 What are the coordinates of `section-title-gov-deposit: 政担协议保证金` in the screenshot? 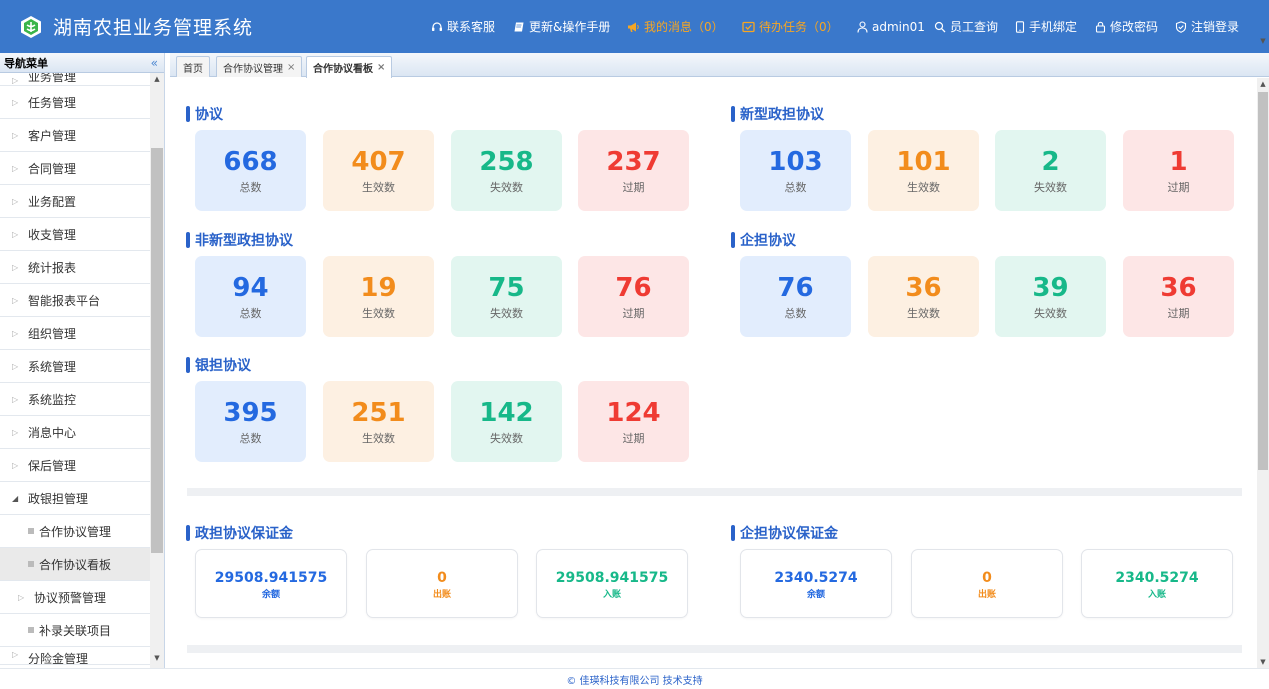 It's located at (239, 533).